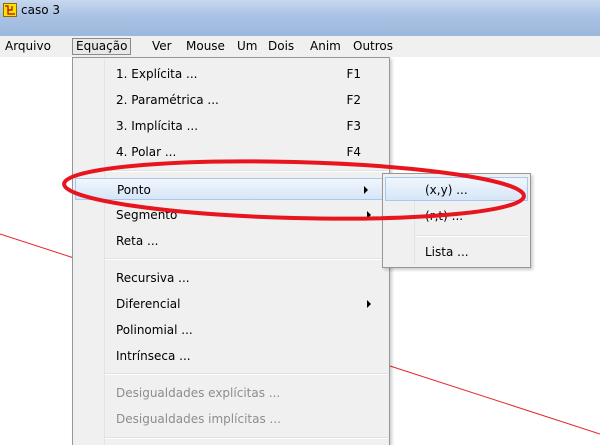 Image resolution: width=600 pixels, height=445 pixels. Describe the element at coordinates (231, 152) in the screenshot. I see `menu-item-polar: 4. Polar ... F4` at that location.